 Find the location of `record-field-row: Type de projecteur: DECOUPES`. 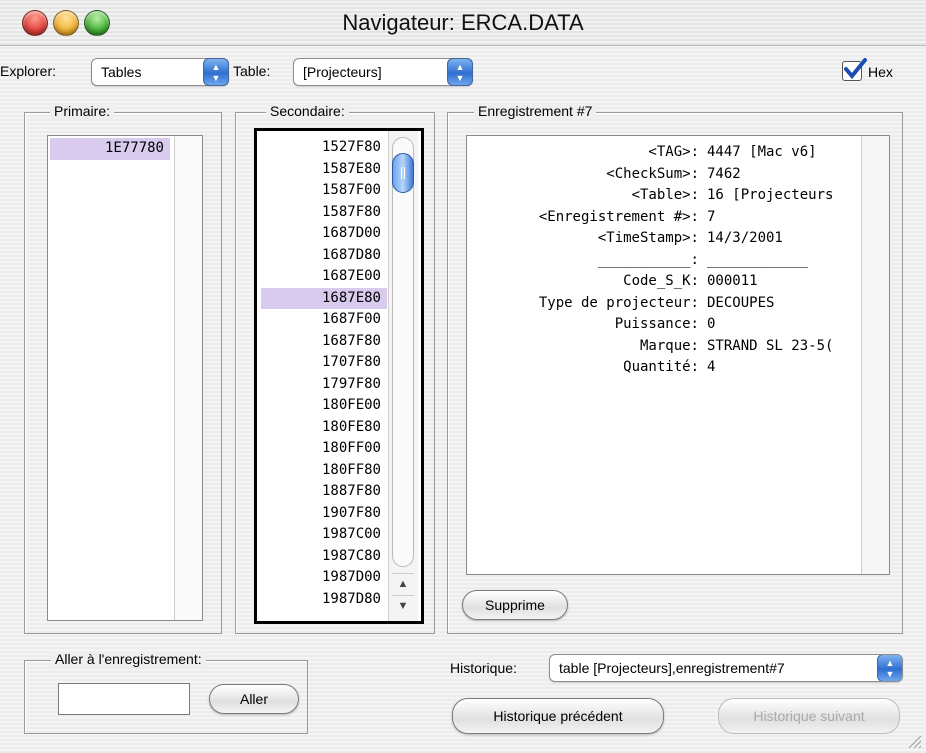

record-field-row: Type de projecteur: DECOUPES is located at coordinates (665, 304).